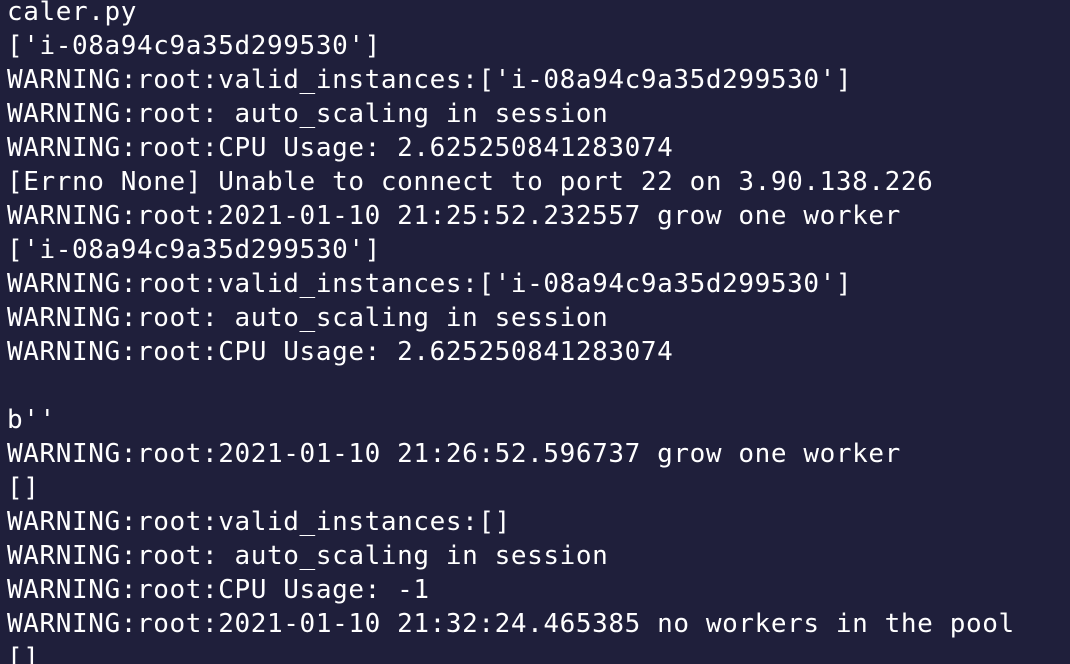 Image resolution: width=1070 pixels, height=664 pixels. Describe the element at coordinates (218, 590) in the screenshot. I see `terminal-line: WARNING:root:CPU Usage: -1` at that location.